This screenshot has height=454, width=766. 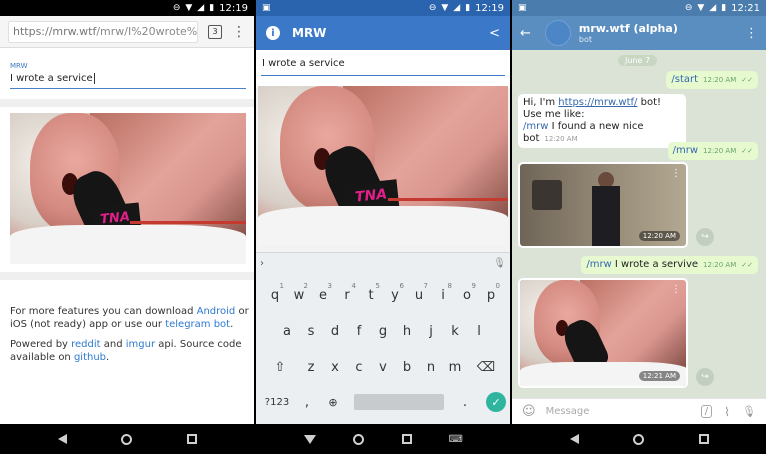 I want to click on emoji-icon: ☺, so click(x=529, y=411).